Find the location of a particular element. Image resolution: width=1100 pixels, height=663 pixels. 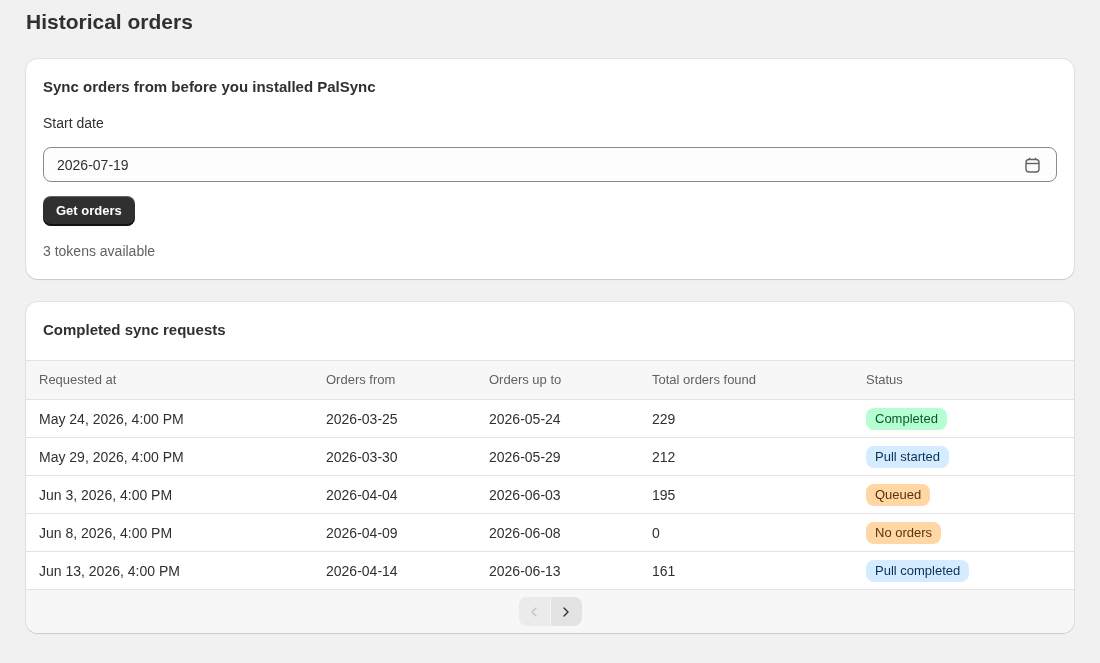

table-cell-text: 2026-04-14 is located at coordinates (362, 571).